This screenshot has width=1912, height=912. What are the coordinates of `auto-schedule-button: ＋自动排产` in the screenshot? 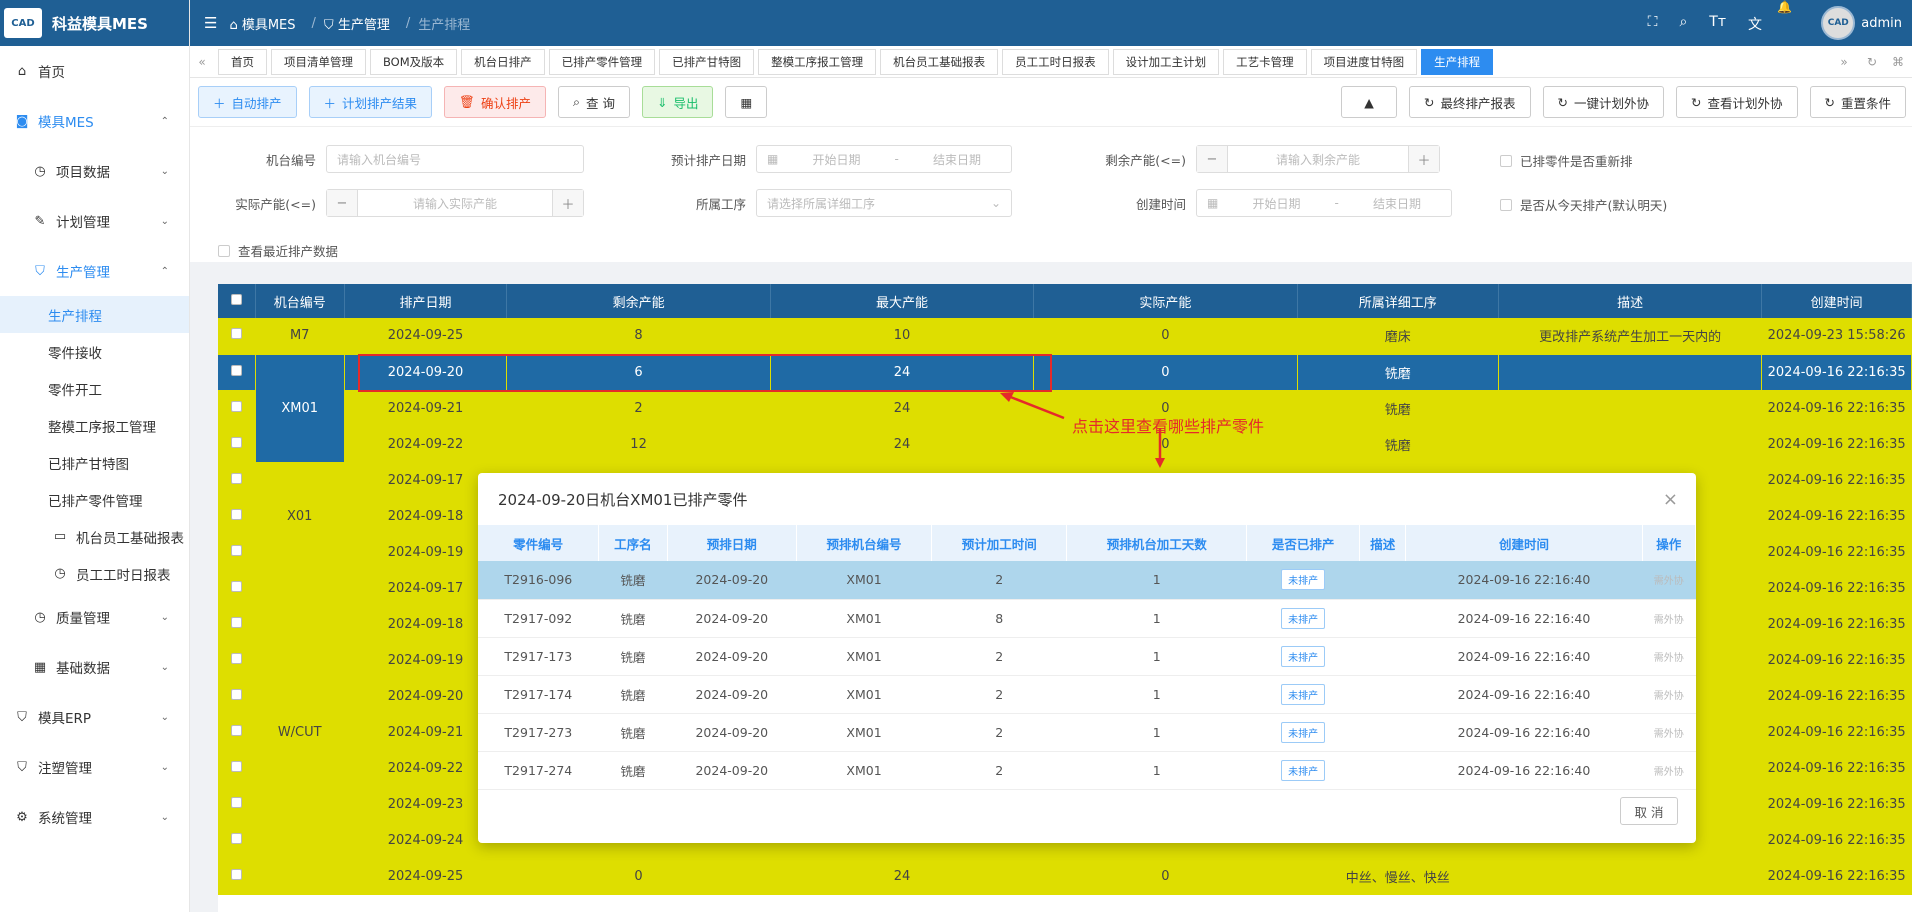 It's located at (247, 102).